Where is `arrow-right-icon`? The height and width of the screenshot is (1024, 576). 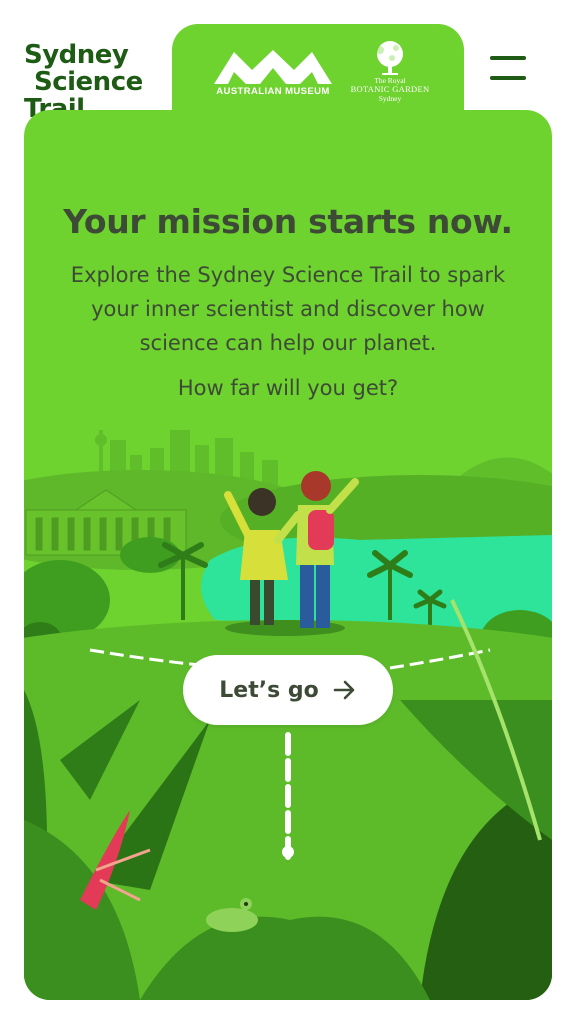
arrow-right-icon is located at coordinates (345, 690).